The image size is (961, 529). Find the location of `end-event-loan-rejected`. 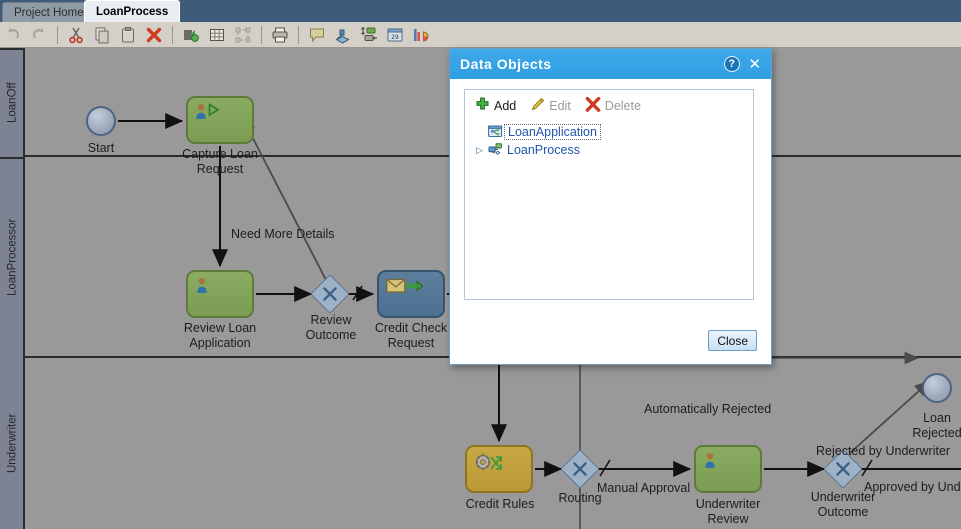

end-event-loan-rejected is located at coordinates (937, 388).